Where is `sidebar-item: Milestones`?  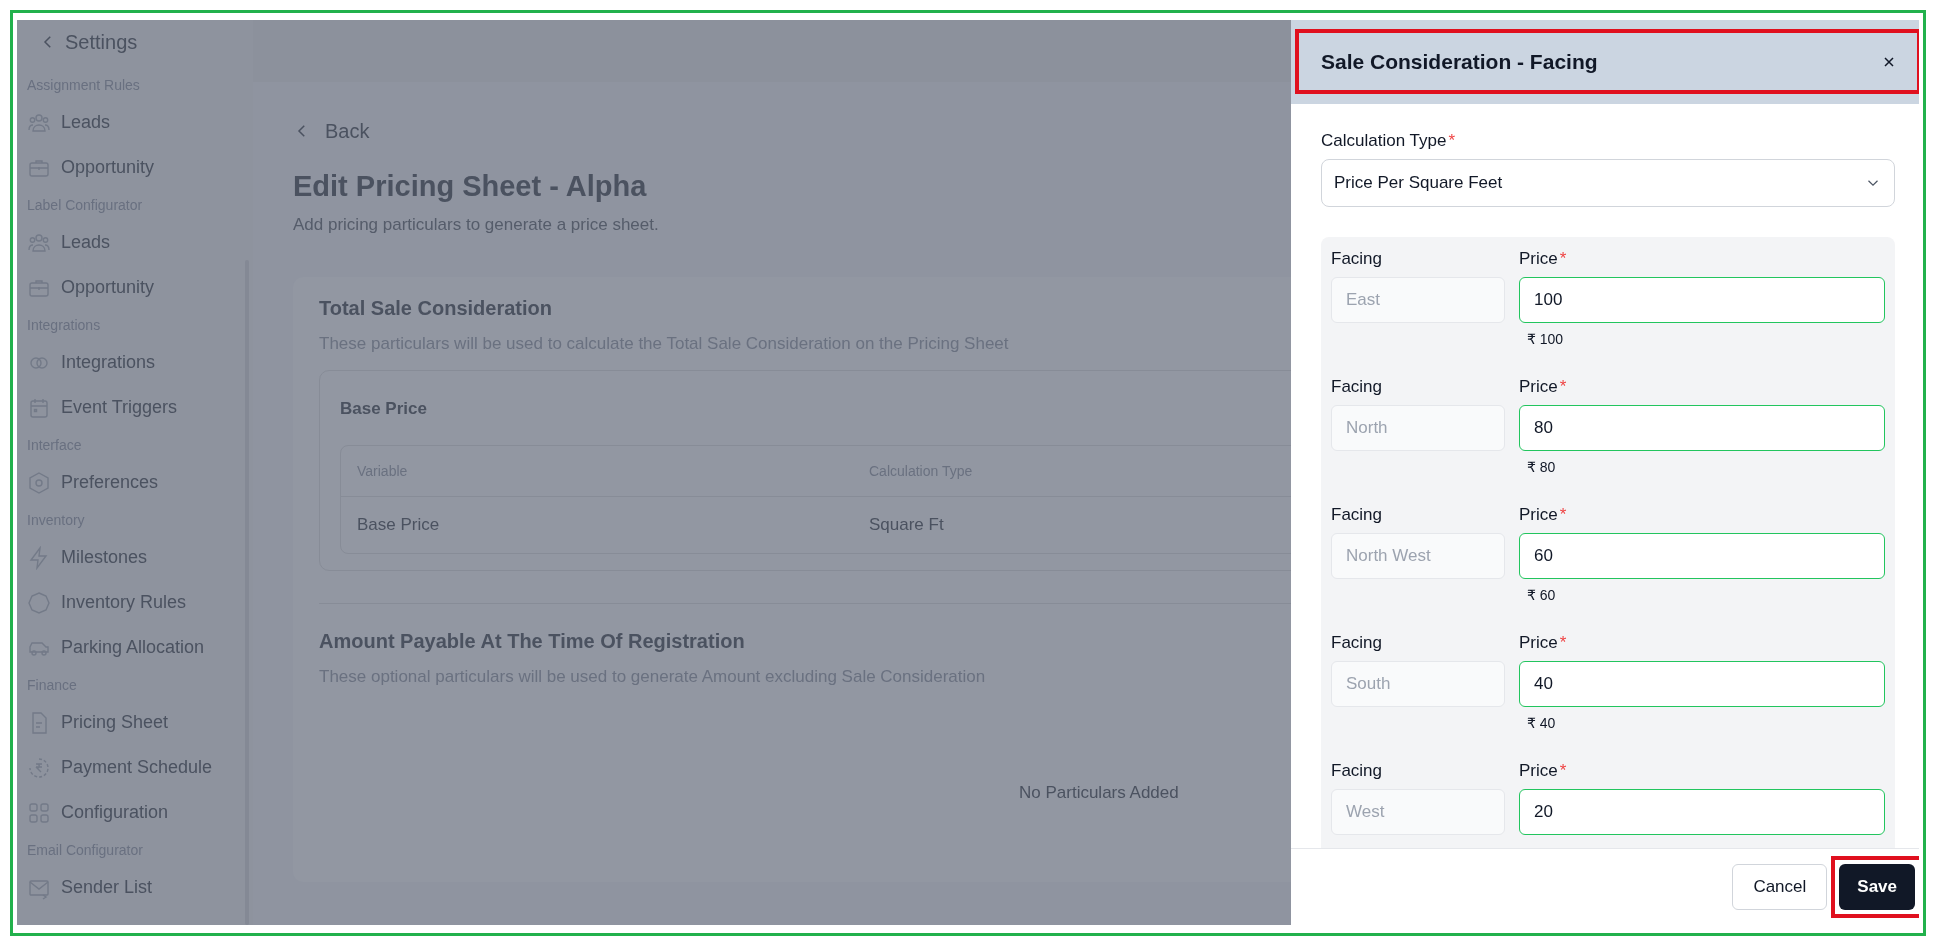 sidebar-item: Milestones is located at coordinates (140, 557).